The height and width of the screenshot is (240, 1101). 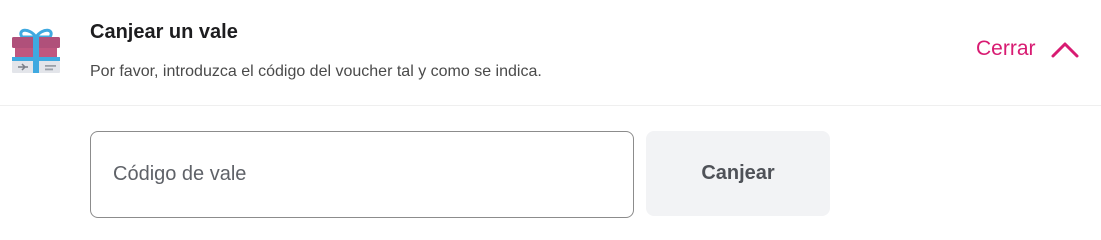 I want to click on close-label: Cerrar, so click(x=1006, y=48).